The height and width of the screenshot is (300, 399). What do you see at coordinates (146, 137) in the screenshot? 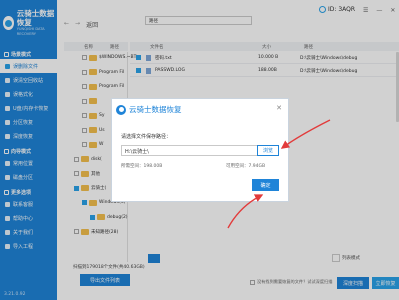
I see `save-path-prompt: 请选择文件保存路径：` at bounding box center [146, 137].